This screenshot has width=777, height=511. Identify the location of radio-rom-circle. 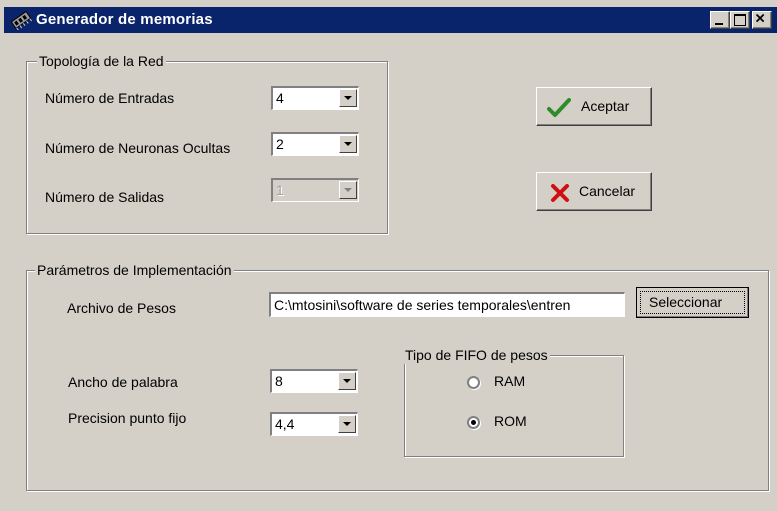
(473, 422).